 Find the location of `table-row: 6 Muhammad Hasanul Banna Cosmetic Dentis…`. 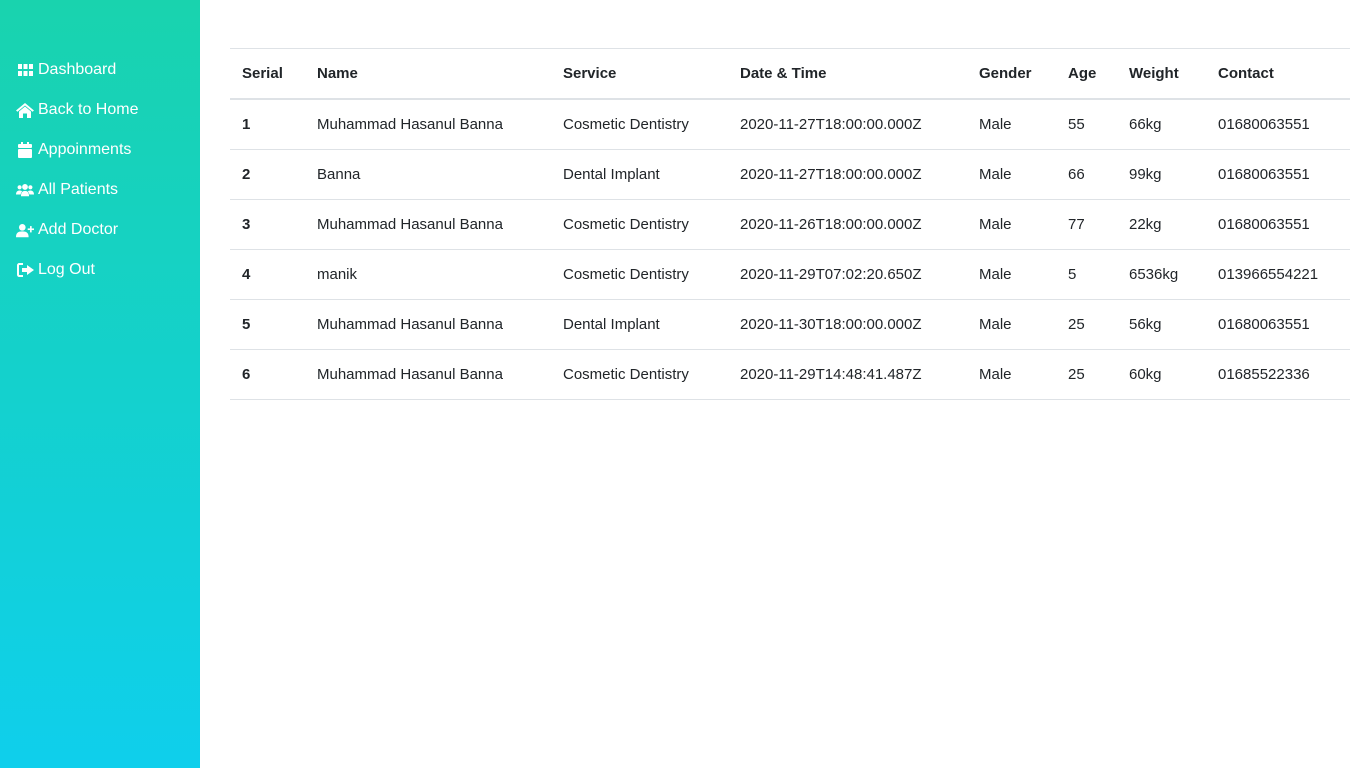

table-row: 6 Muhammad Hasanul Banna Cosmetic Dentis… is located at coordinates (790, 374).